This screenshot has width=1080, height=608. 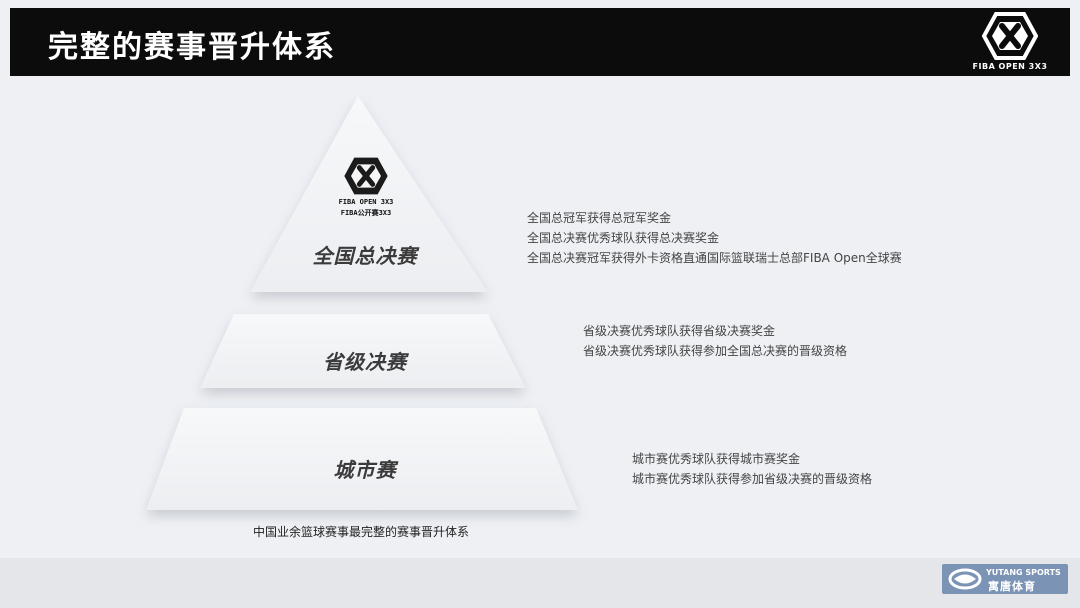 I want to click on description-line: 全国总决赛冠军获得外卡资格直通国际篮联瑞士总部FIBA Open全球赛, so click(x=714, y=258).